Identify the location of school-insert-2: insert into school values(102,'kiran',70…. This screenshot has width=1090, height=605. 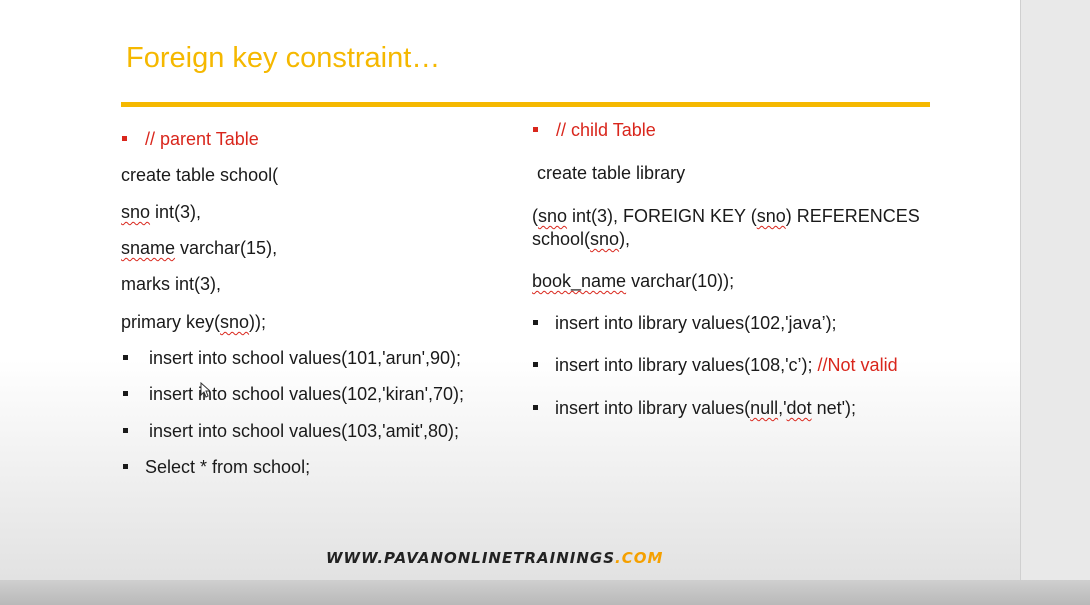
(307, 394).